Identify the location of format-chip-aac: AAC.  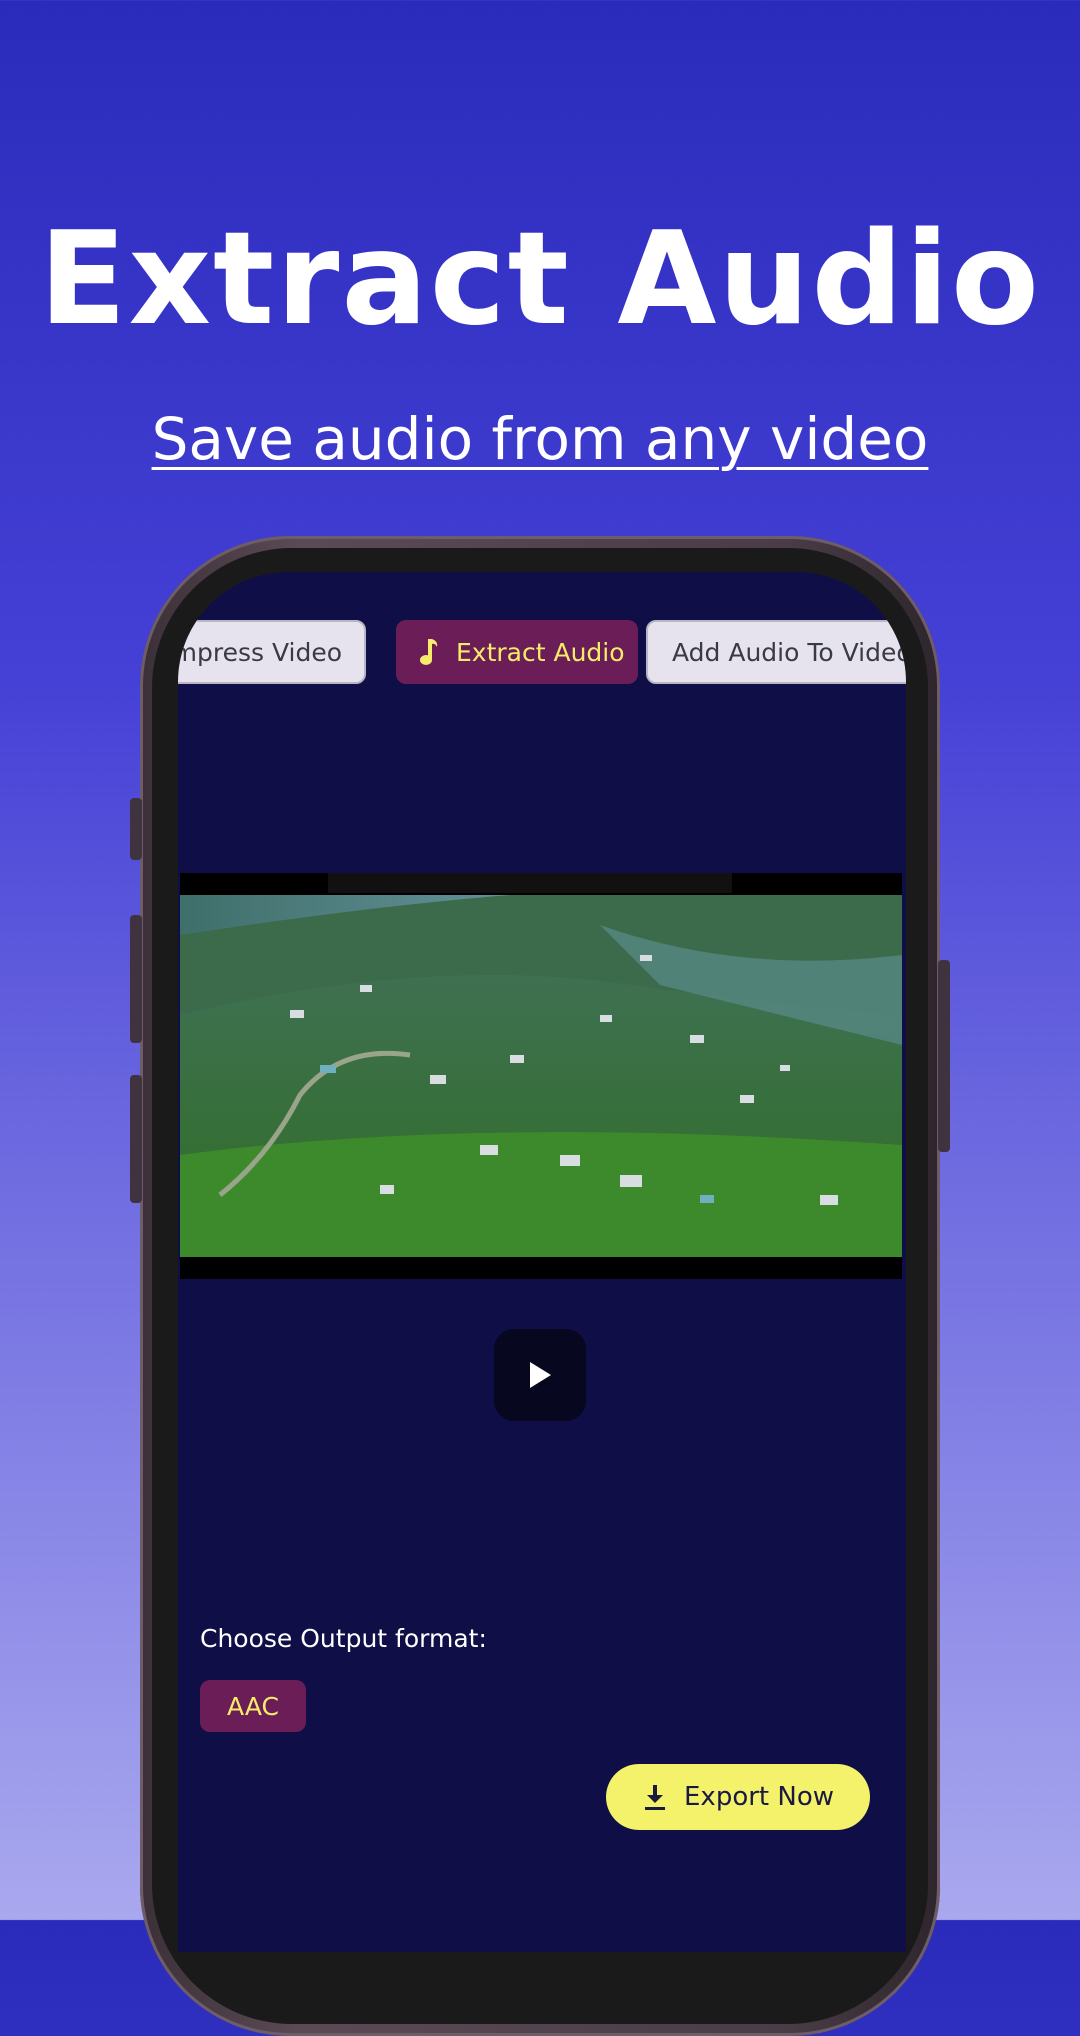
(253, 1706).